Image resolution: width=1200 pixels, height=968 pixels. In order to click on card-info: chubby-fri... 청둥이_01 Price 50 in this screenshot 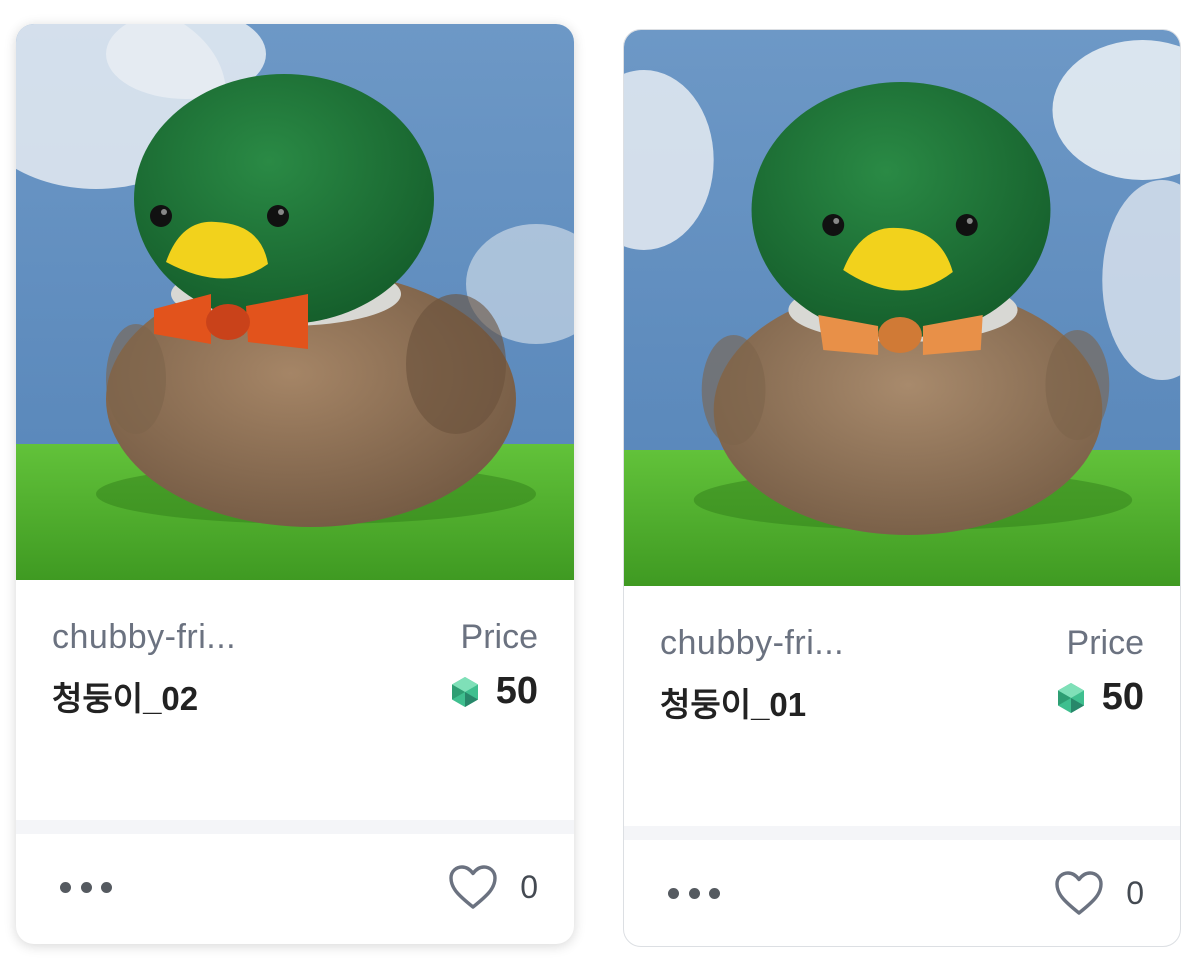, I will do `click(902, 706)`.